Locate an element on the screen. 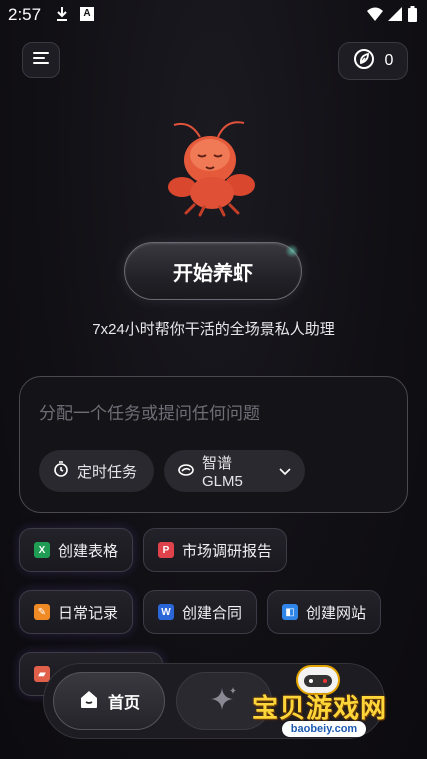 The width and height of the screenshot is (427, 759). scheduled-task-label: 定时任务 is located at coordinates (107, 472).